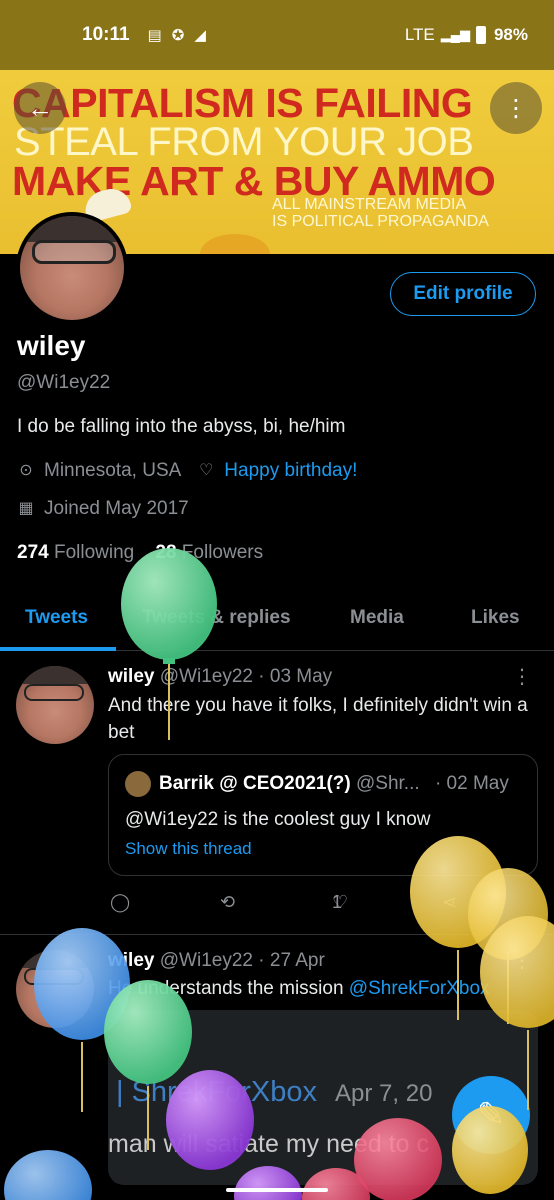  What do you see at coordinates (206, 470) in the screenshot?
I see `balloon-icon: ♡` at bounding box center [206, 470].